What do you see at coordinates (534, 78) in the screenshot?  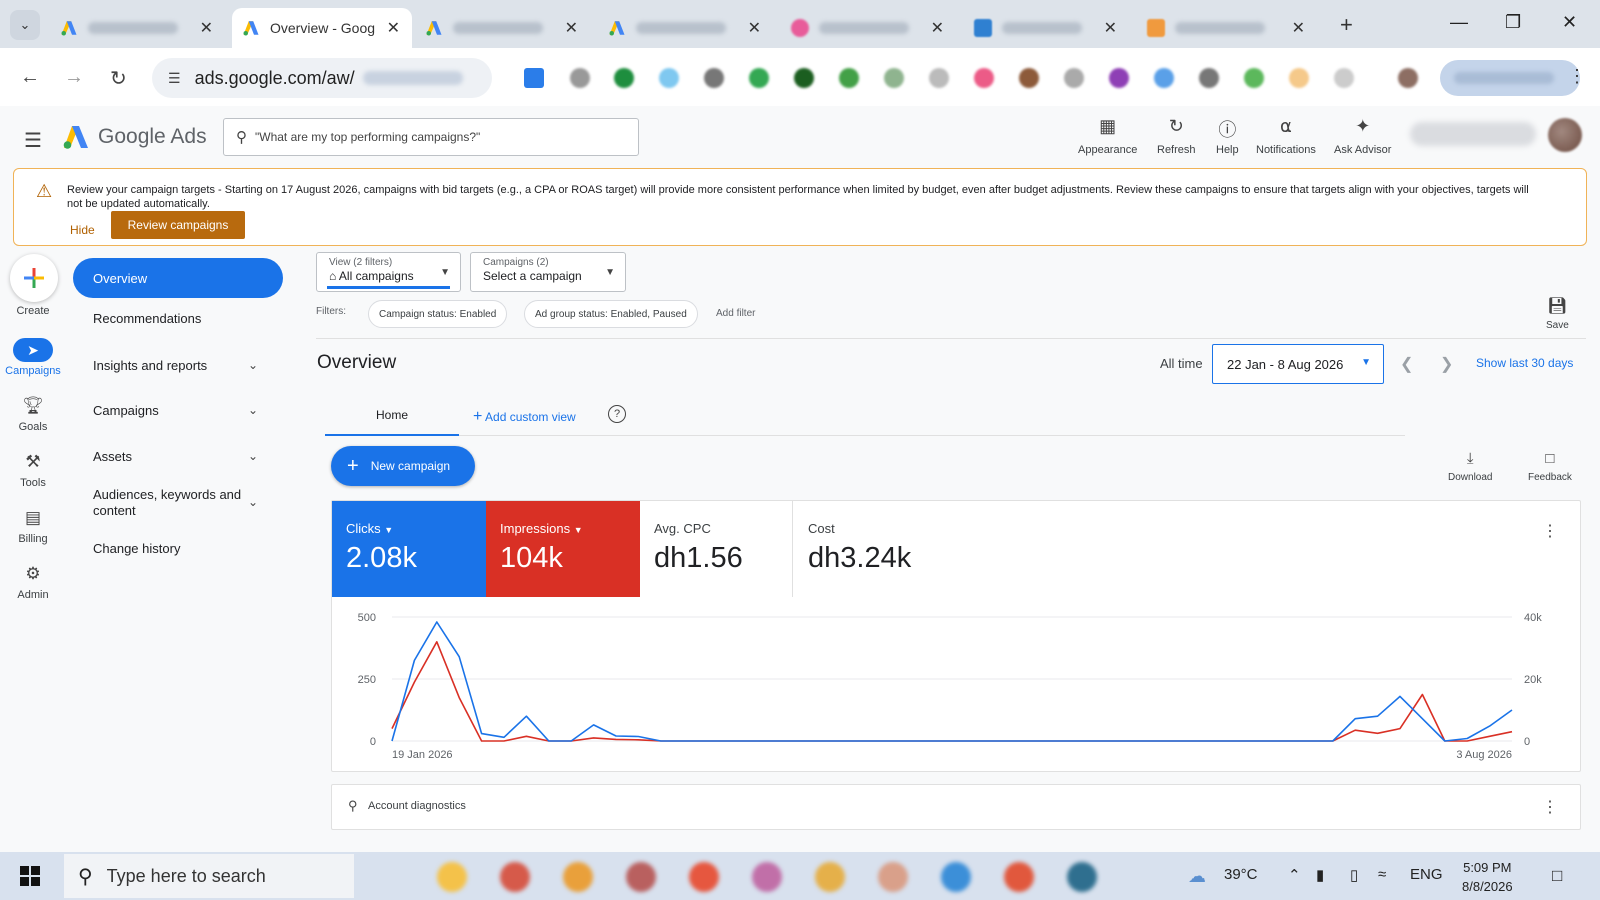 I see `lens-extension-icon` at bounding box center [534, 78].